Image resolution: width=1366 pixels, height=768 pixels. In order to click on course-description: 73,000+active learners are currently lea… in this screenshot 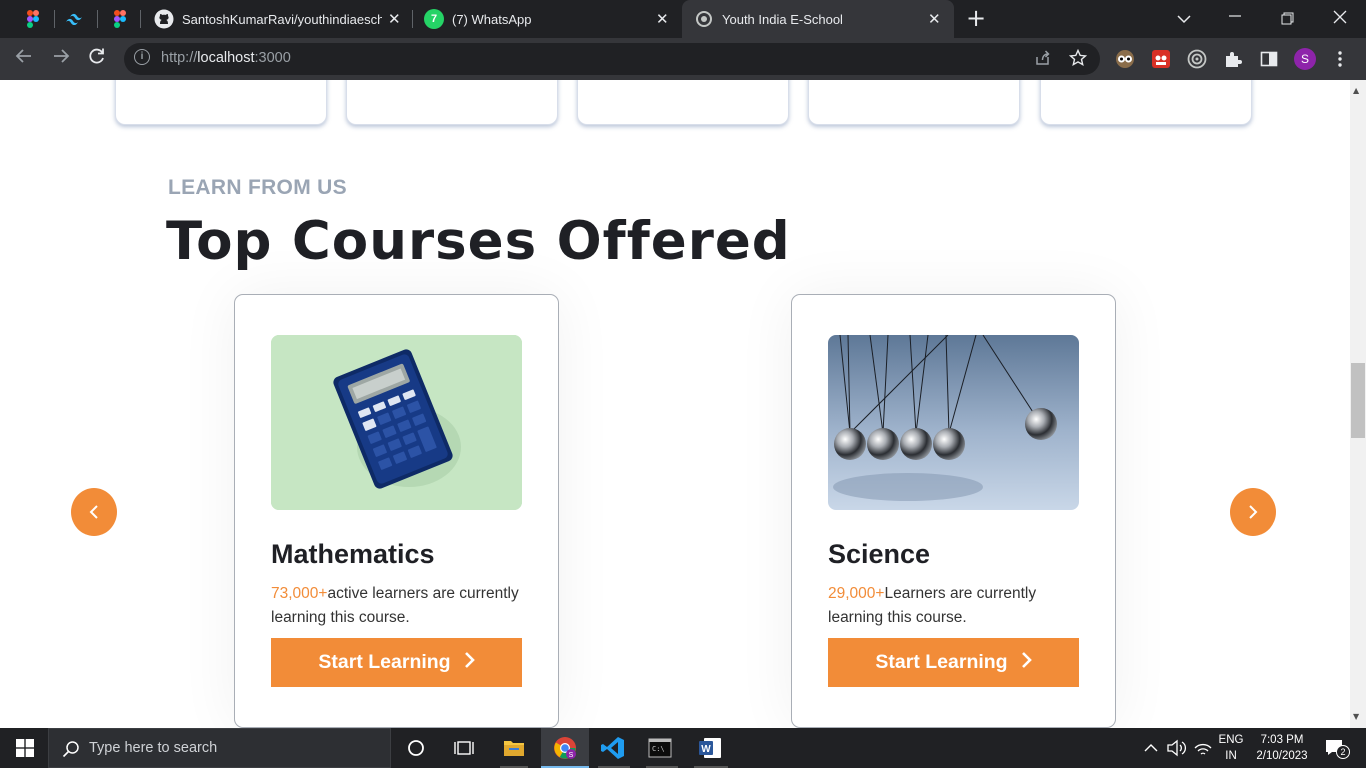, I will do `click(402, 606)`.